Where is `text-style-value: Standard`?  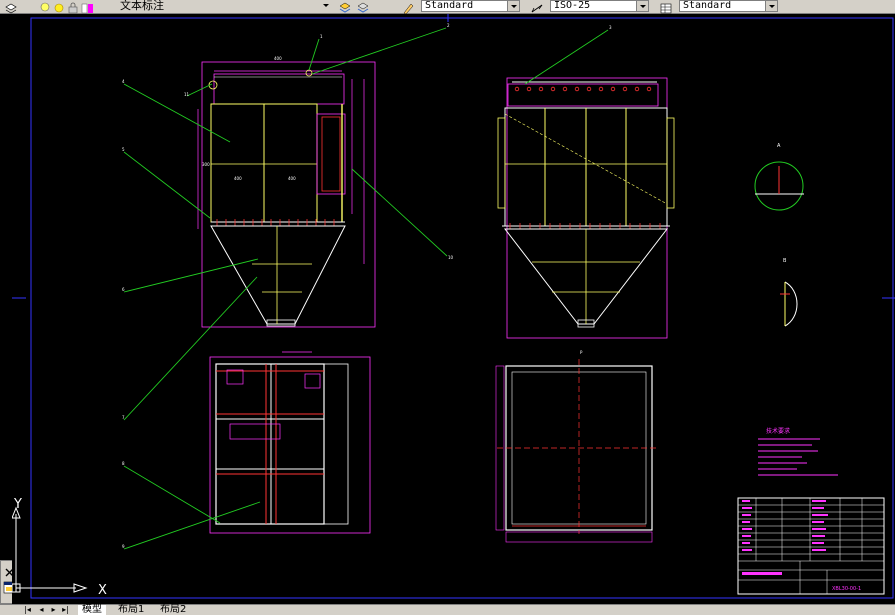
text-style-value: Standard is located at coordinates (449, 5).